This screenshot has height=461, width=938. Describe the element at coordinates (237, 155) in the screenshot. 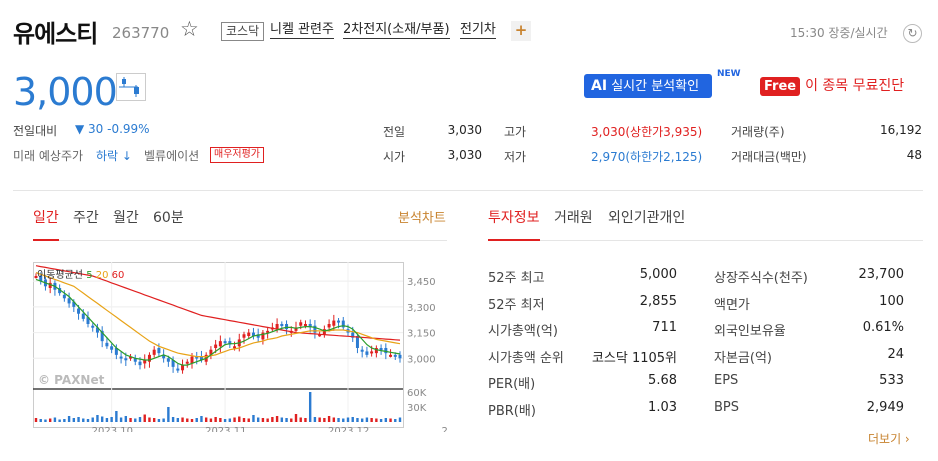

I see `valuation-badge: 매우저평가` at that location.